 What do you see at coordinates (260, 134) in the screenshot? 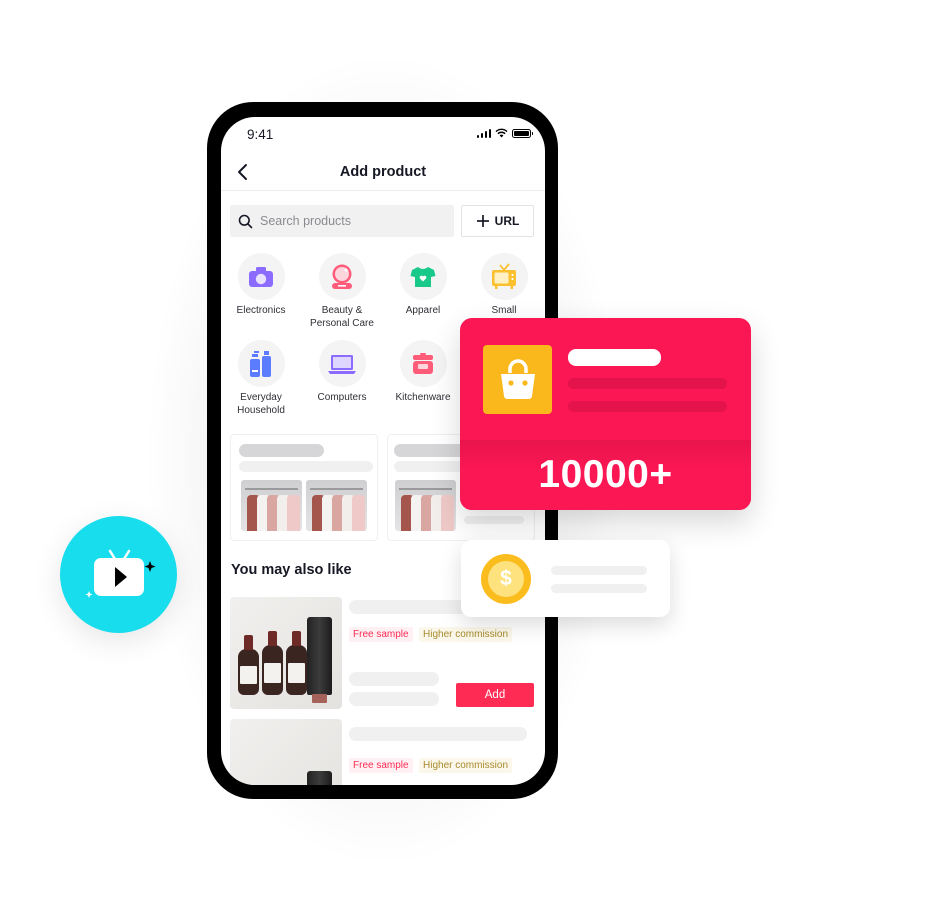
I see `status-time: 9:41` at bounding box center [260, 134].